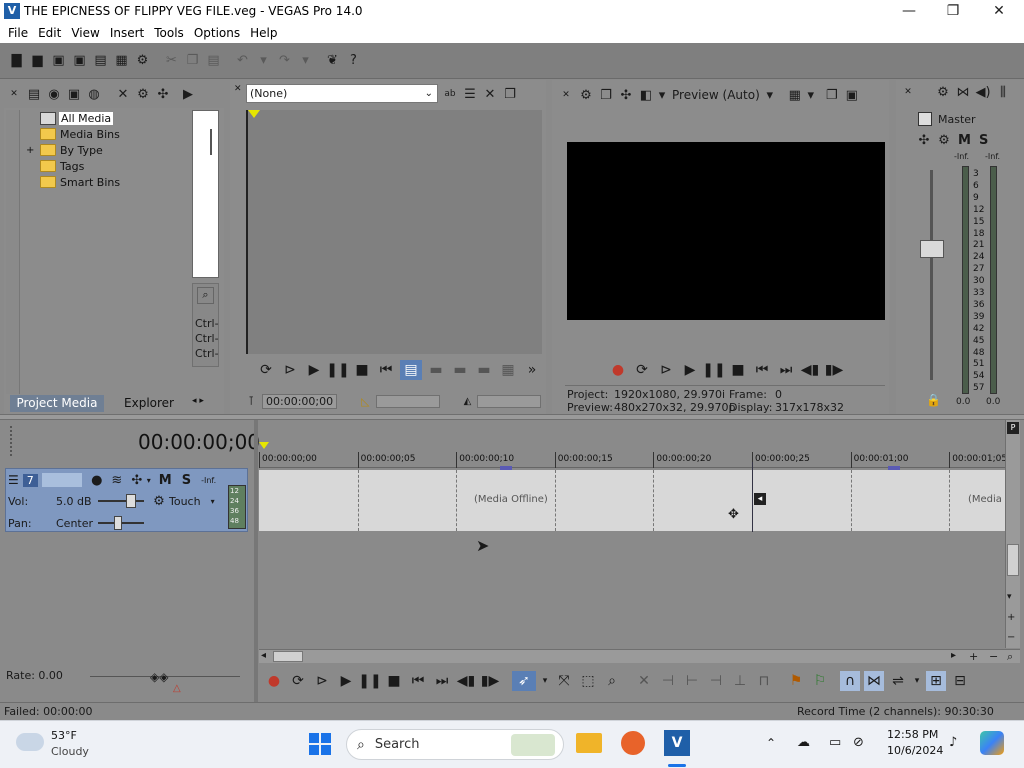 The width and height of the screenshot is (1024, 768). I want to click on insert-icon: ▬, so click(436, 370).